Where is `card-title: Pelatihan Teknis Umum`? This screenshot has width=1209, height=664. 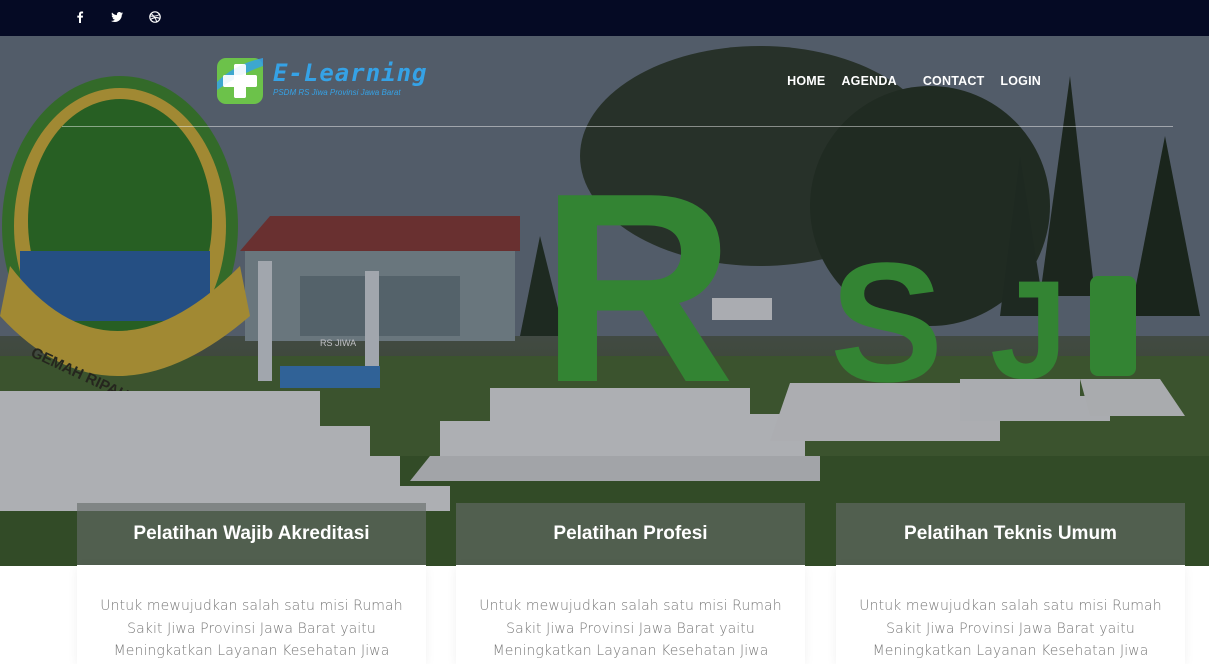 card-title: Pelatihan Teknis Umum is located at coordinates (1010, 533).